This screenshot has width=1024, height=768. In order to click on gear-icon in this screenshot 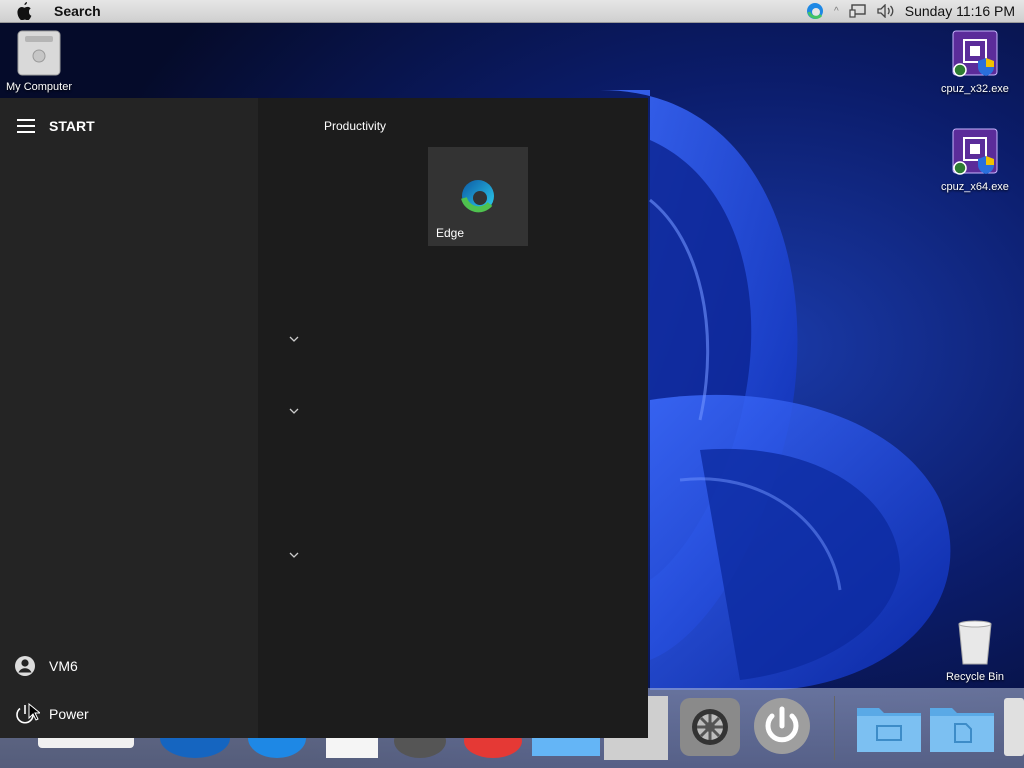, I will do `click(710, 727)`.